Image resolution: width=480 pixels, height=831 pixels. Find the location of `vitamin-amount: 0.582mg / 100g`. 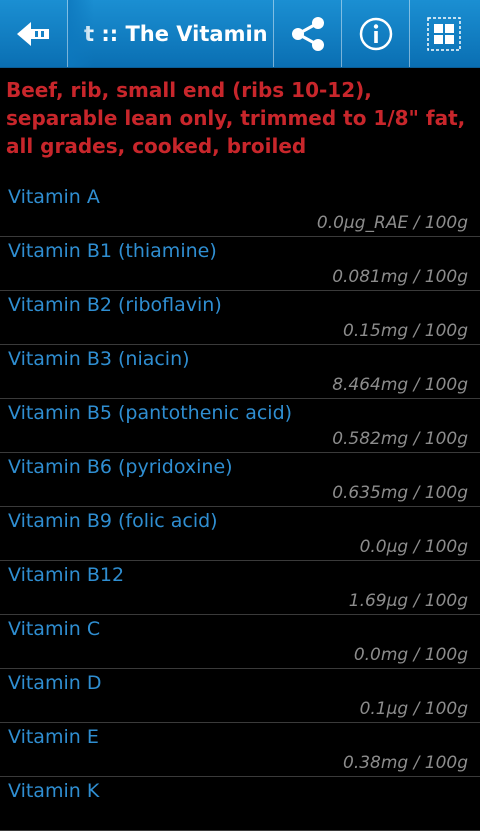

vitamin-amount: 0.582mg / 100g is located at coordinates (400, 439).